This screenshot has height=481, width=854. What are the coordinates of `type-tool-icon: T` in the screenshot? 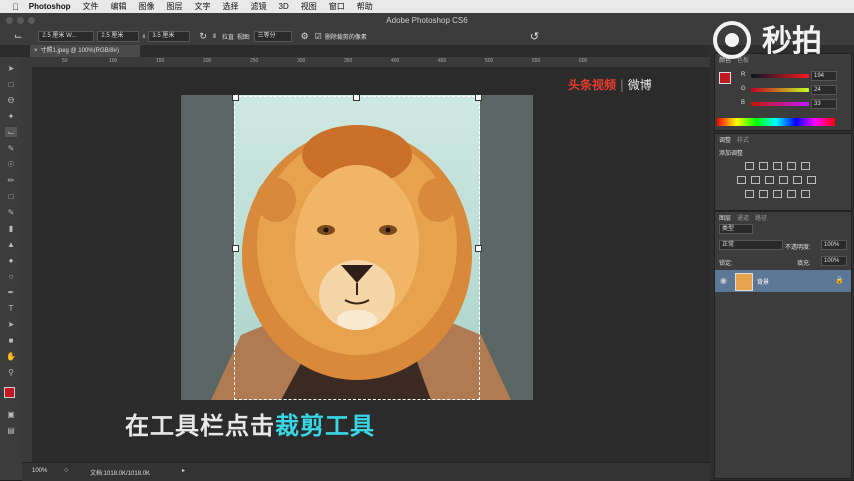 It's located at (11, 308).